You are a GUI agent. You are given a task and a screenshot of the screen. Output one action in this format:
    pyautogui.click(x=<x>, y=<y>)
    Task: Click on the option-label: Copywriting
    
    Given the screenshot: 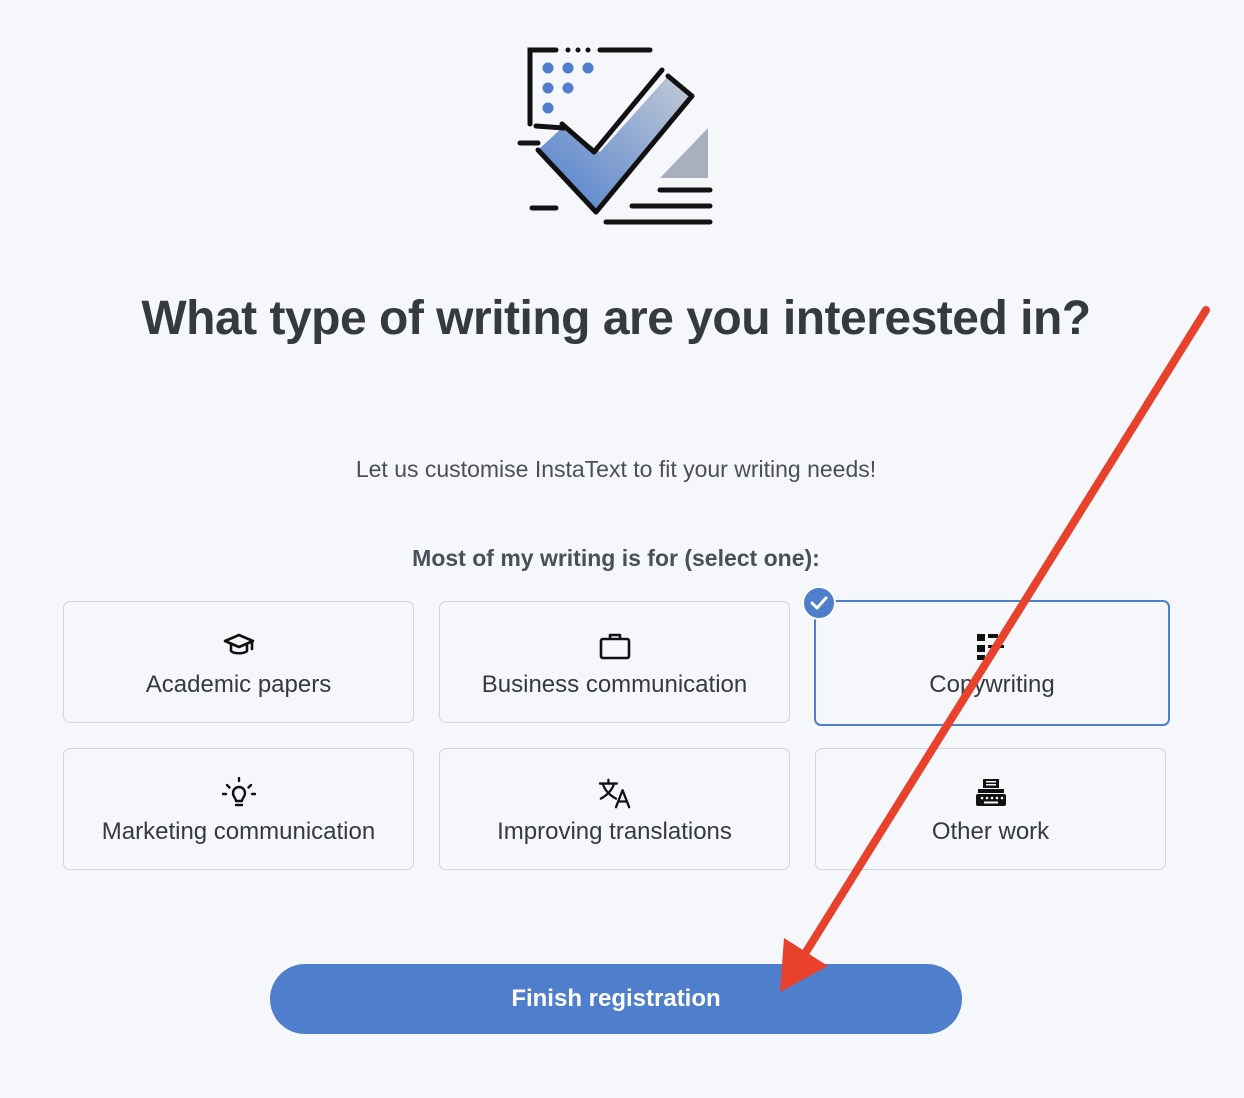 What is the action you would take?
    pyautogui.click(x=992, y=684)
    